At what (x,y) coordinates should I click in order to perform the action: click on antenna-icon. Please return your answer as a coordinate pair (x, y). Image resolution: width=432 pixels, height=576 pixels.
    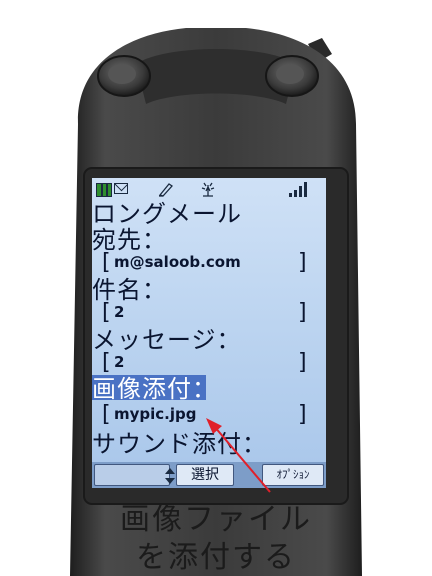
    Looking at the image, I should click on (208, 189).